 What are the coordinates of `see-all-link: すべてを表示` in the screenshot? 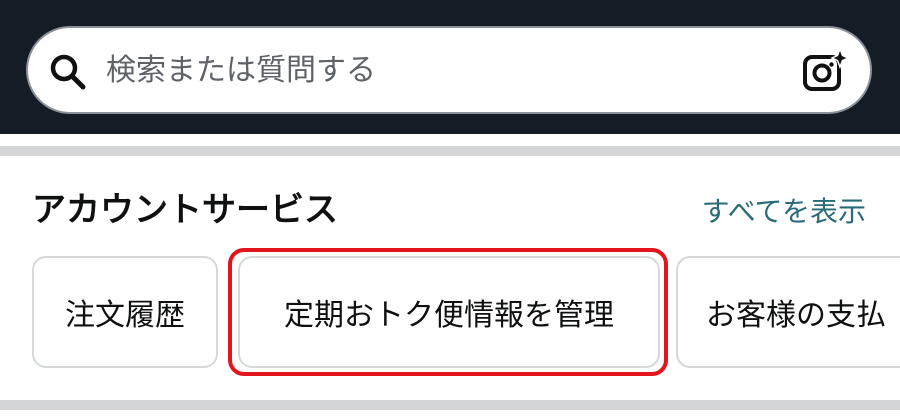 It's located at (784, 210).